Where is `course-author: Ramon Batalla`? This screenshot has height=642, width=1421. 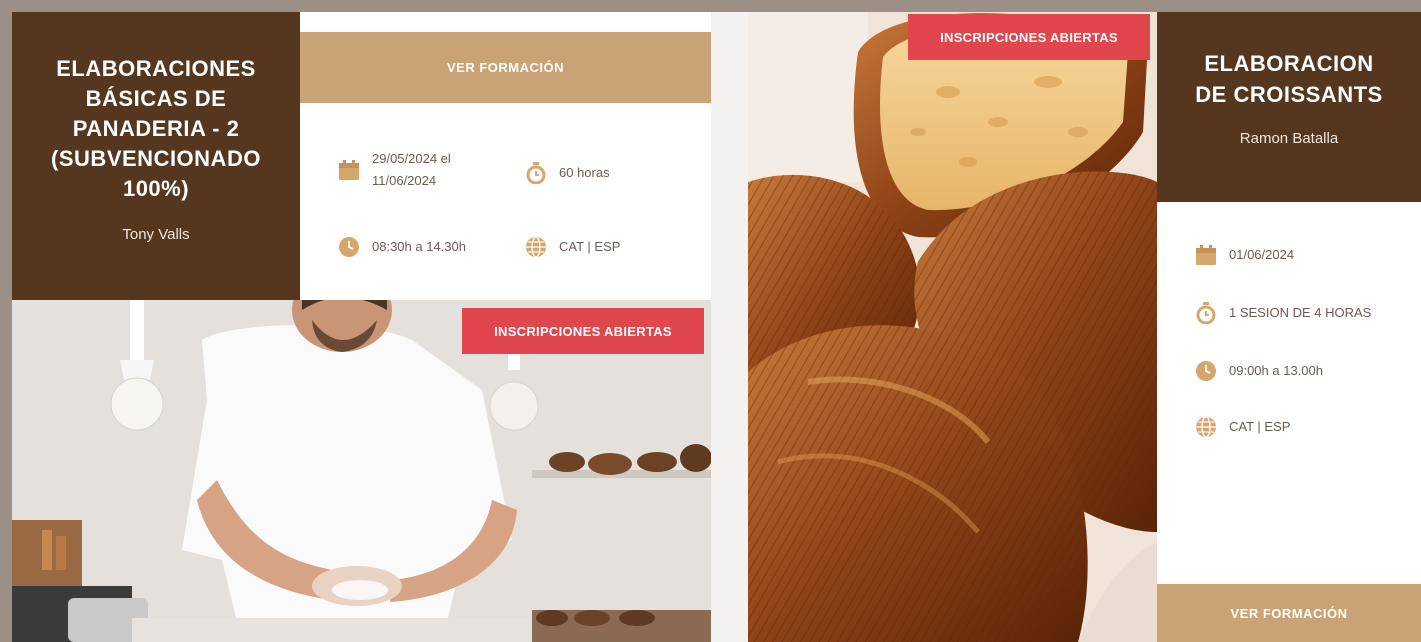
course-author: Ramon Batalla is located at coordinates (1289, 138).